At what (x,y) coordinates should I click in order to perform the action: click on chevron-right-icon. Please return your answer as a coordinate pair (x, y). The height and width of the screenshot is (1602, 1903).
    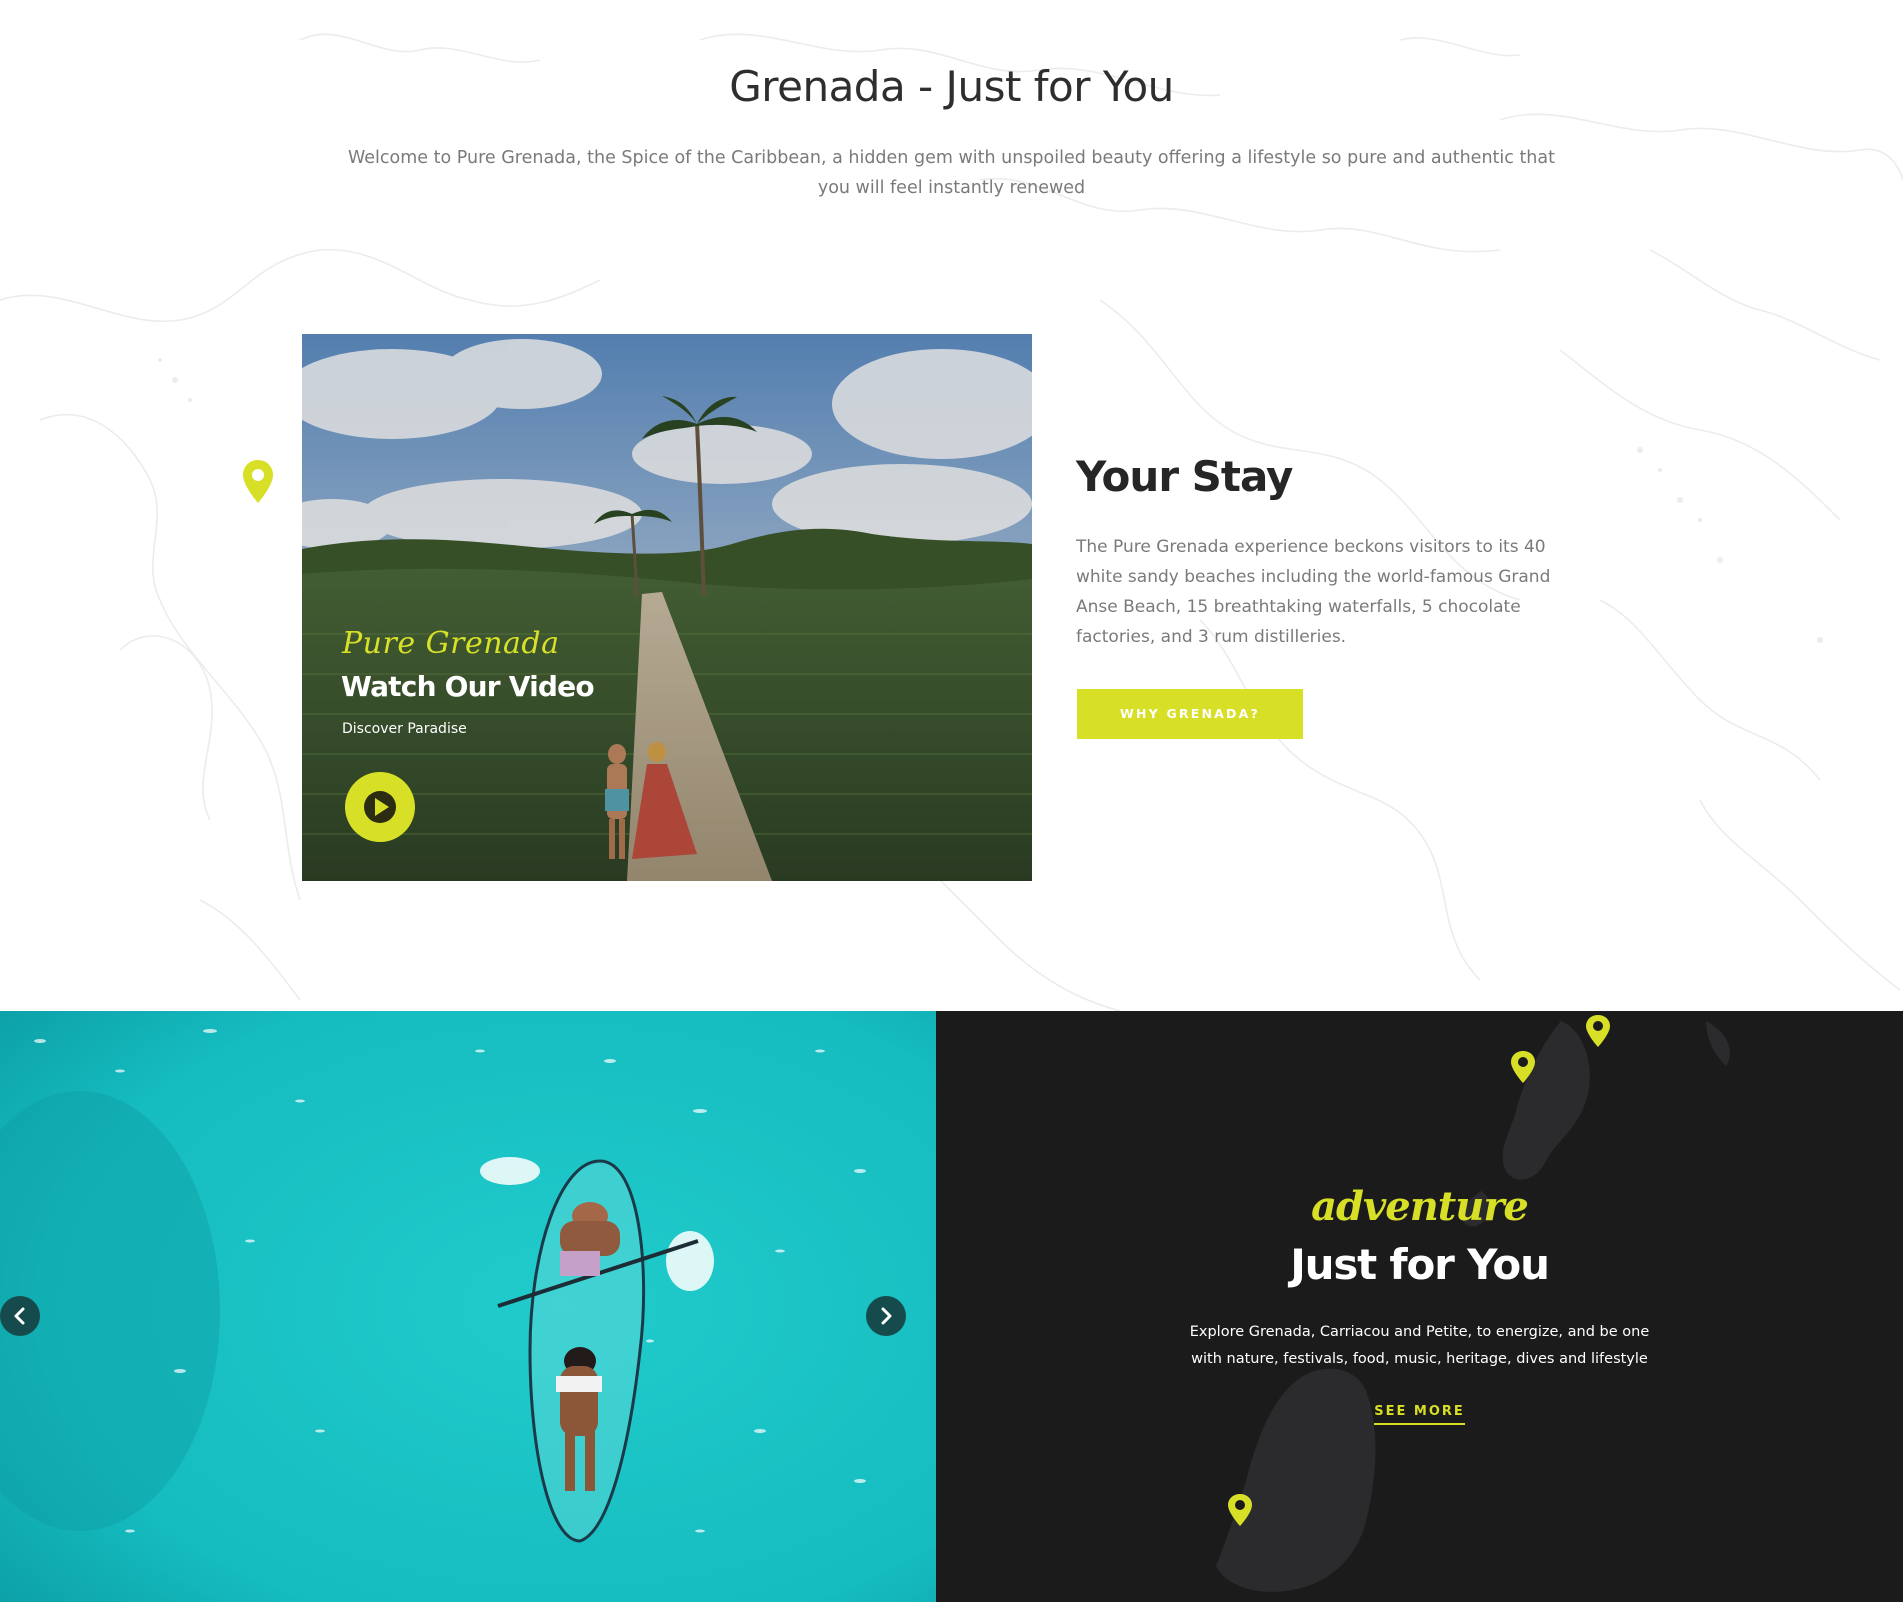
    Looking at the image, I should click on (886, 1316).